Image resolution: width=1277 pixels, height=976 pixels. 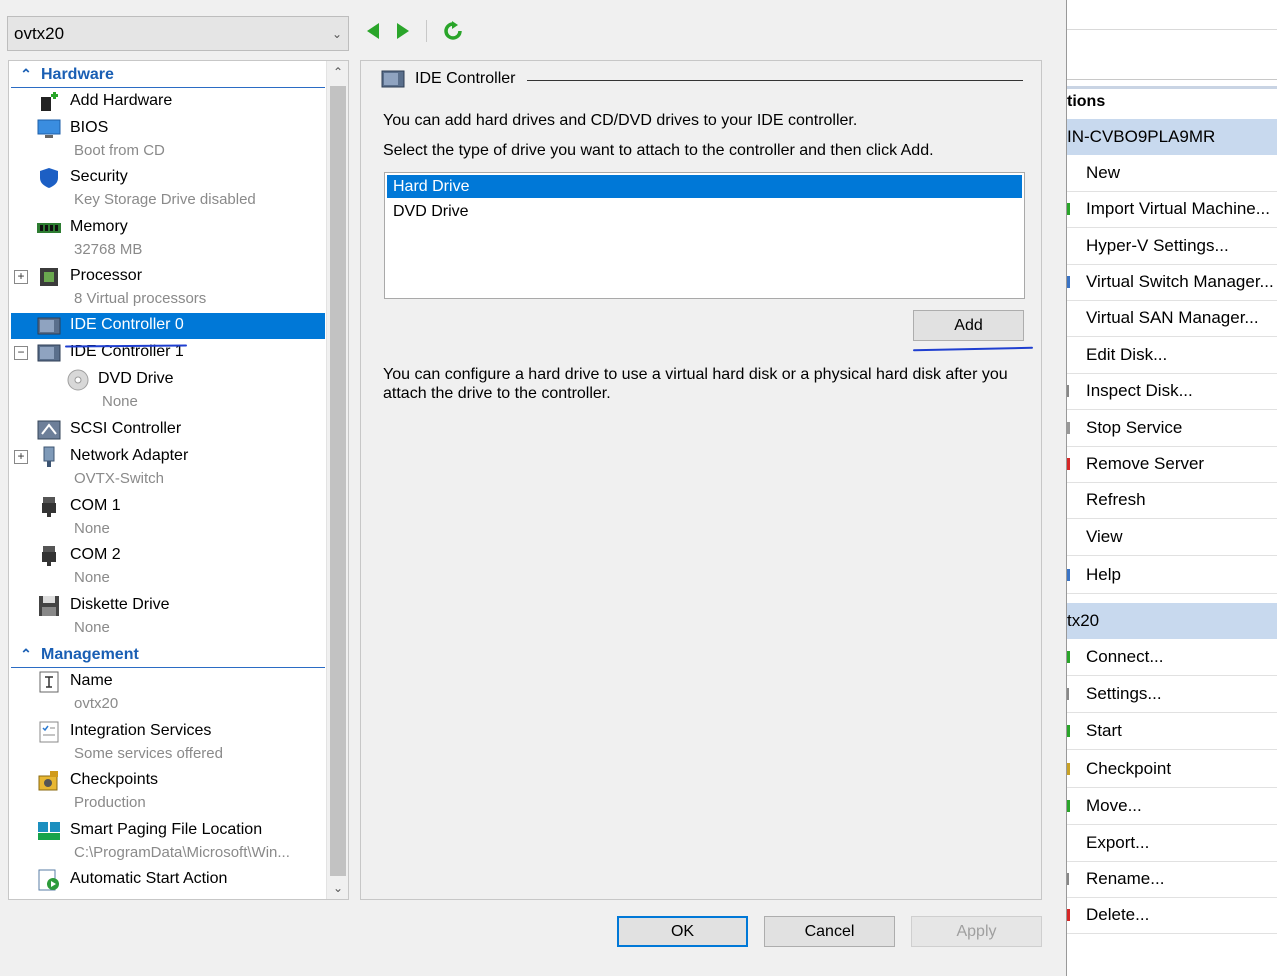 I want to click on action-label: Start, so click(x=1104, y=730).